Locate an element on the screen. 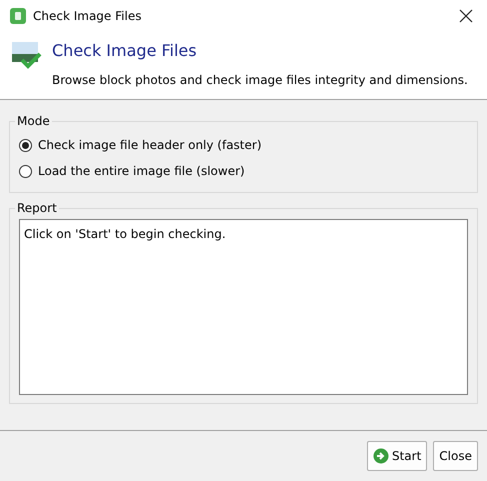  dialog-heading: Check Image Files is located at coordinates (125, 50).